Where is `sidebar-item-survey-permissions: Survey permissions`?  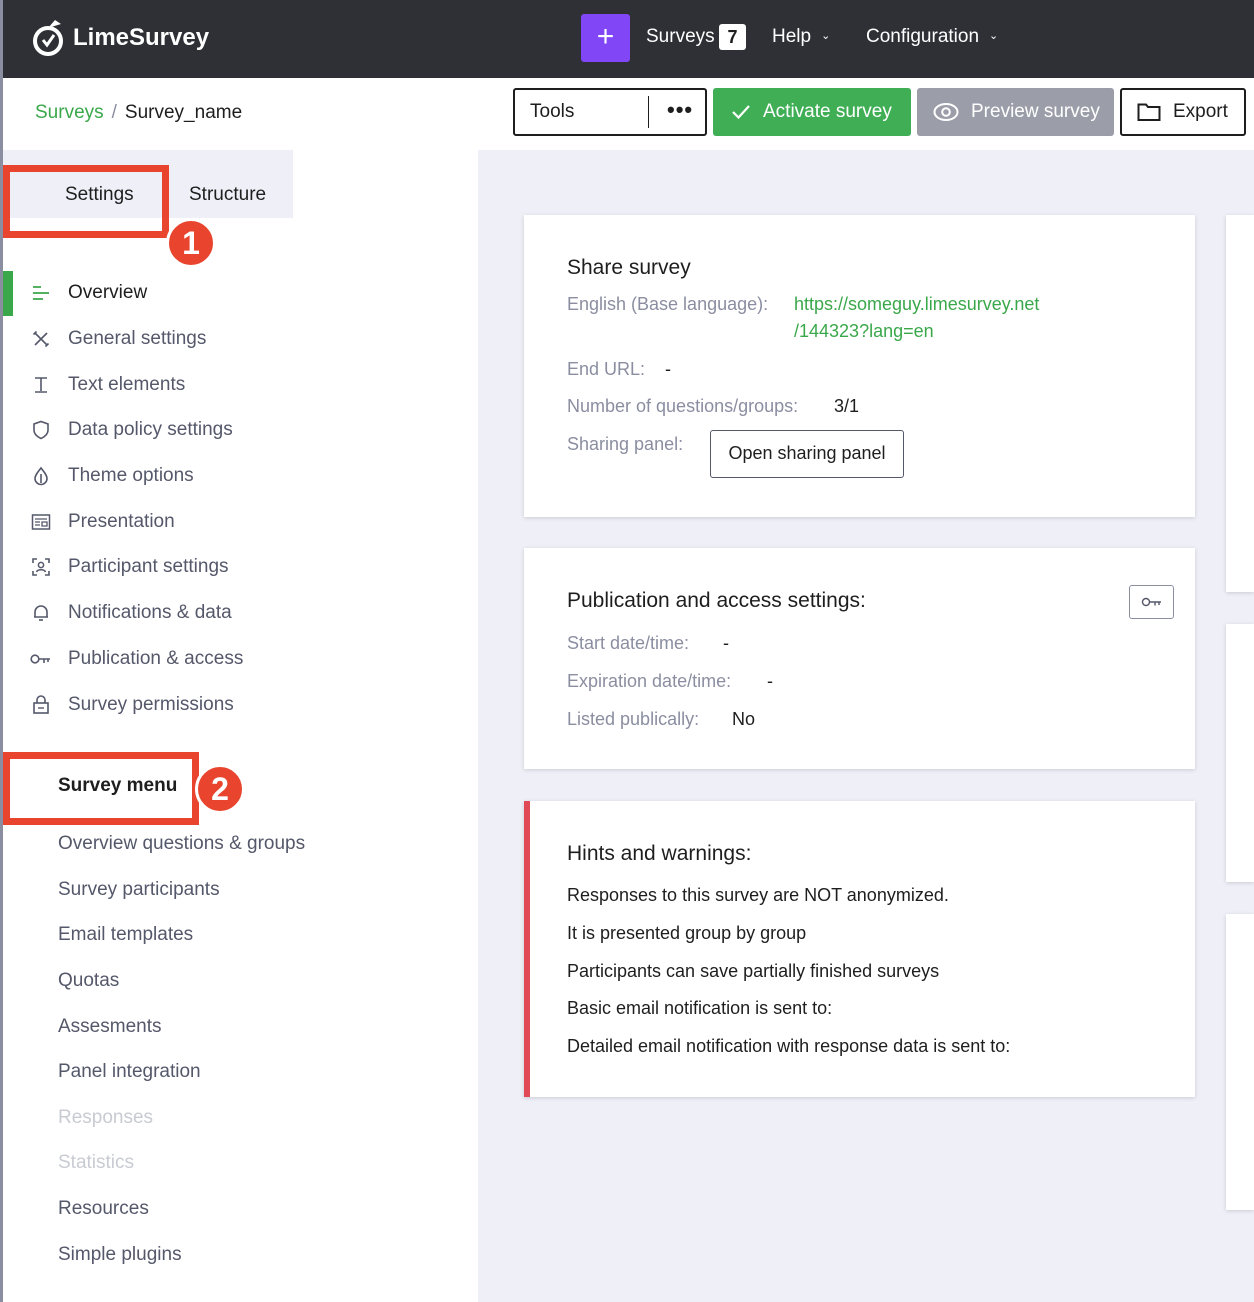 sidebar-item-survey-permissions: Survey permissions is located at coordinates (132, 705).